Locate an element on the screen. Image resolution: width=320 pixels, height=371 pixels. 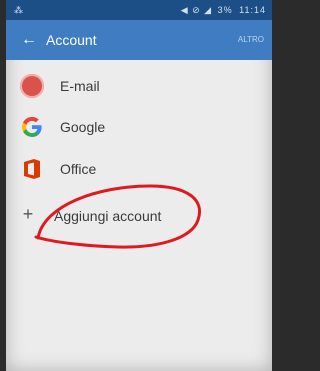
plus-icon: + is located at coordinates (28, 214).